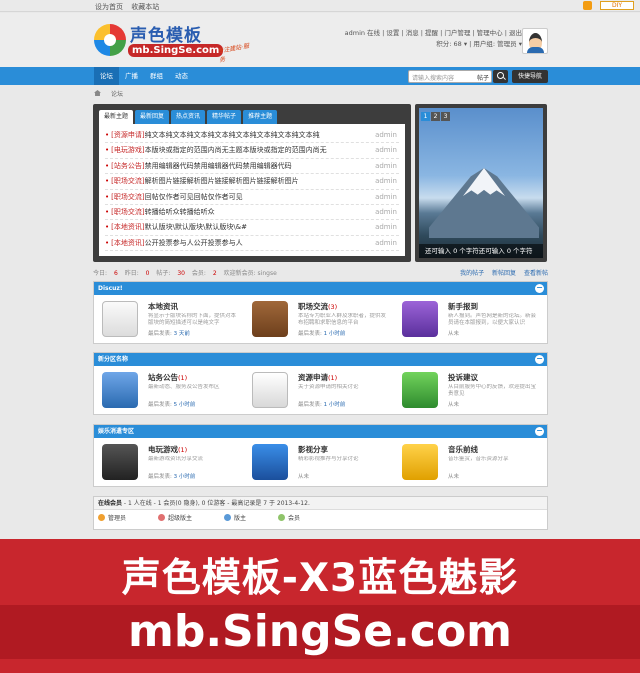  What do you see at coordinates (120, 319) in the screenshot?
I see `newspaper-icon` at bounding box center [120, 319].